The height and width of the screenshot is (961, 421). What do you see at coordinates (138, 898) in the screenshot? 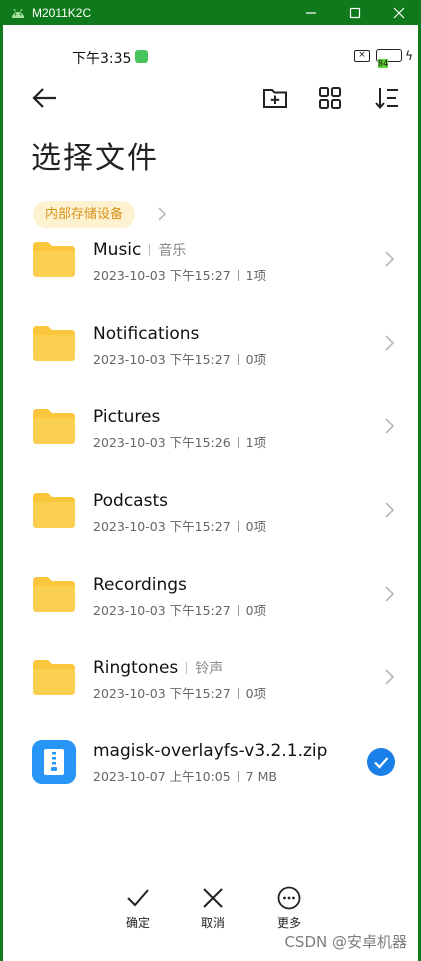
I see `check-icon` at bounding box center [138, 898].